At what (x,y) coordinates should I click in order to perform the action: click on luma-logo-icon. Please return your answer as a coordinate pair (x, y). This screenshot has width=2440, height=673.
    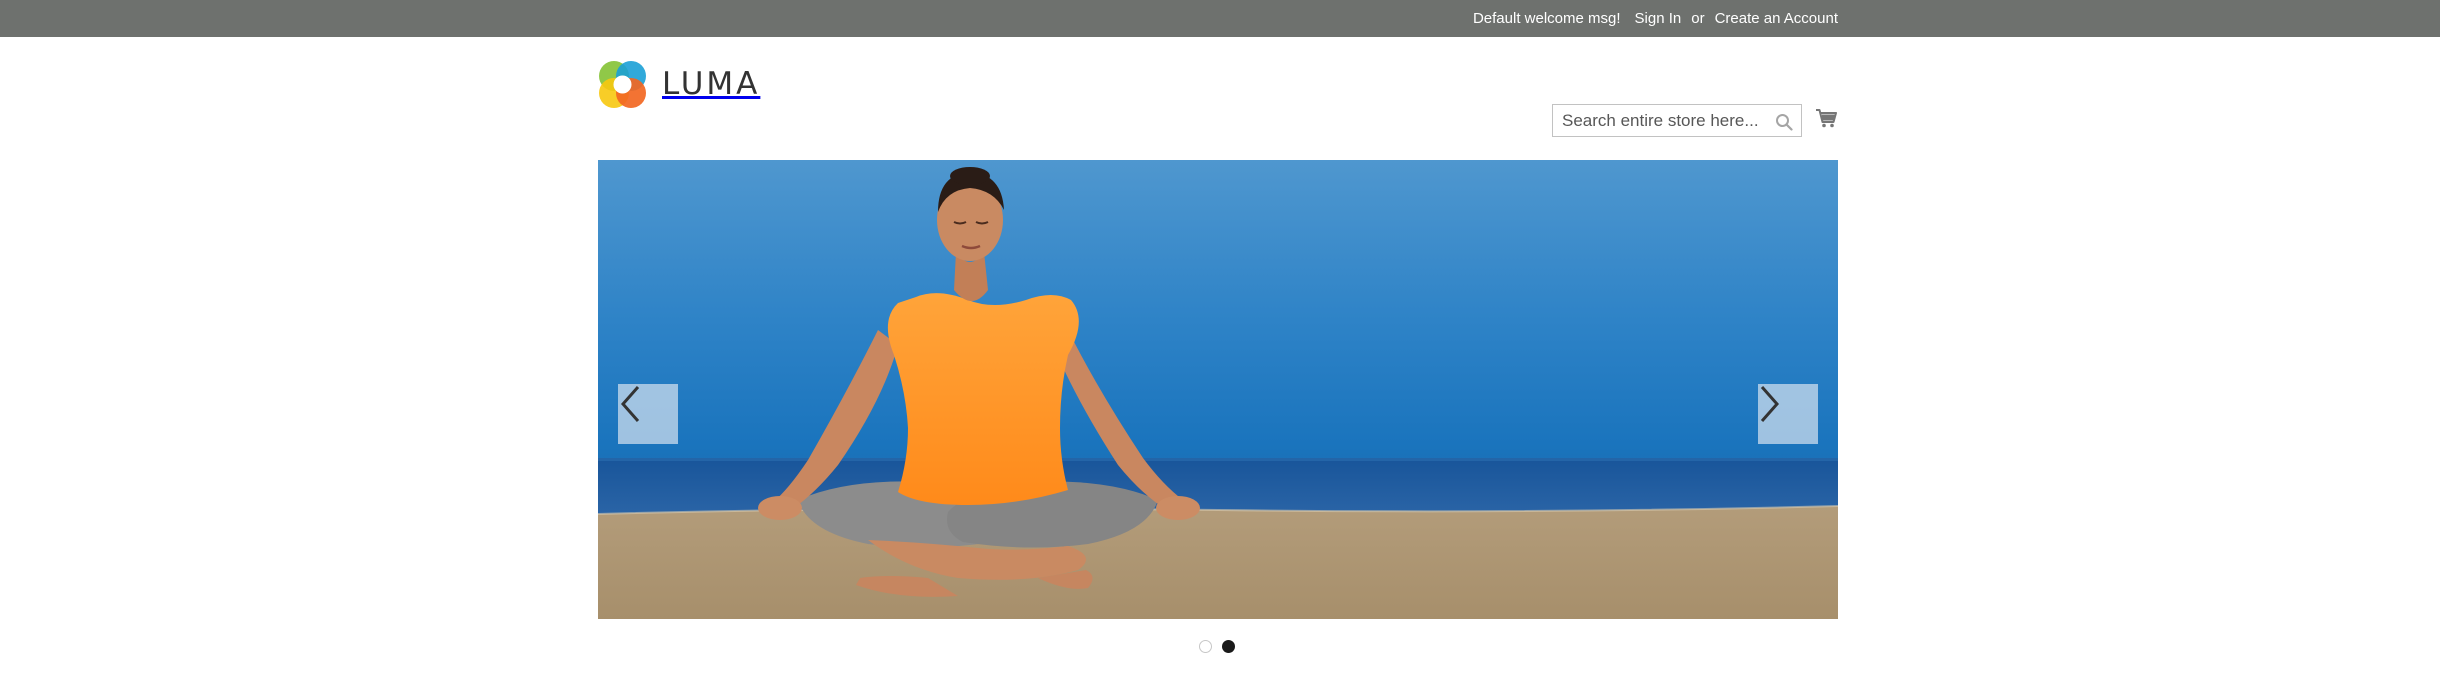
    Looking at the image, I should click on (622, 84).